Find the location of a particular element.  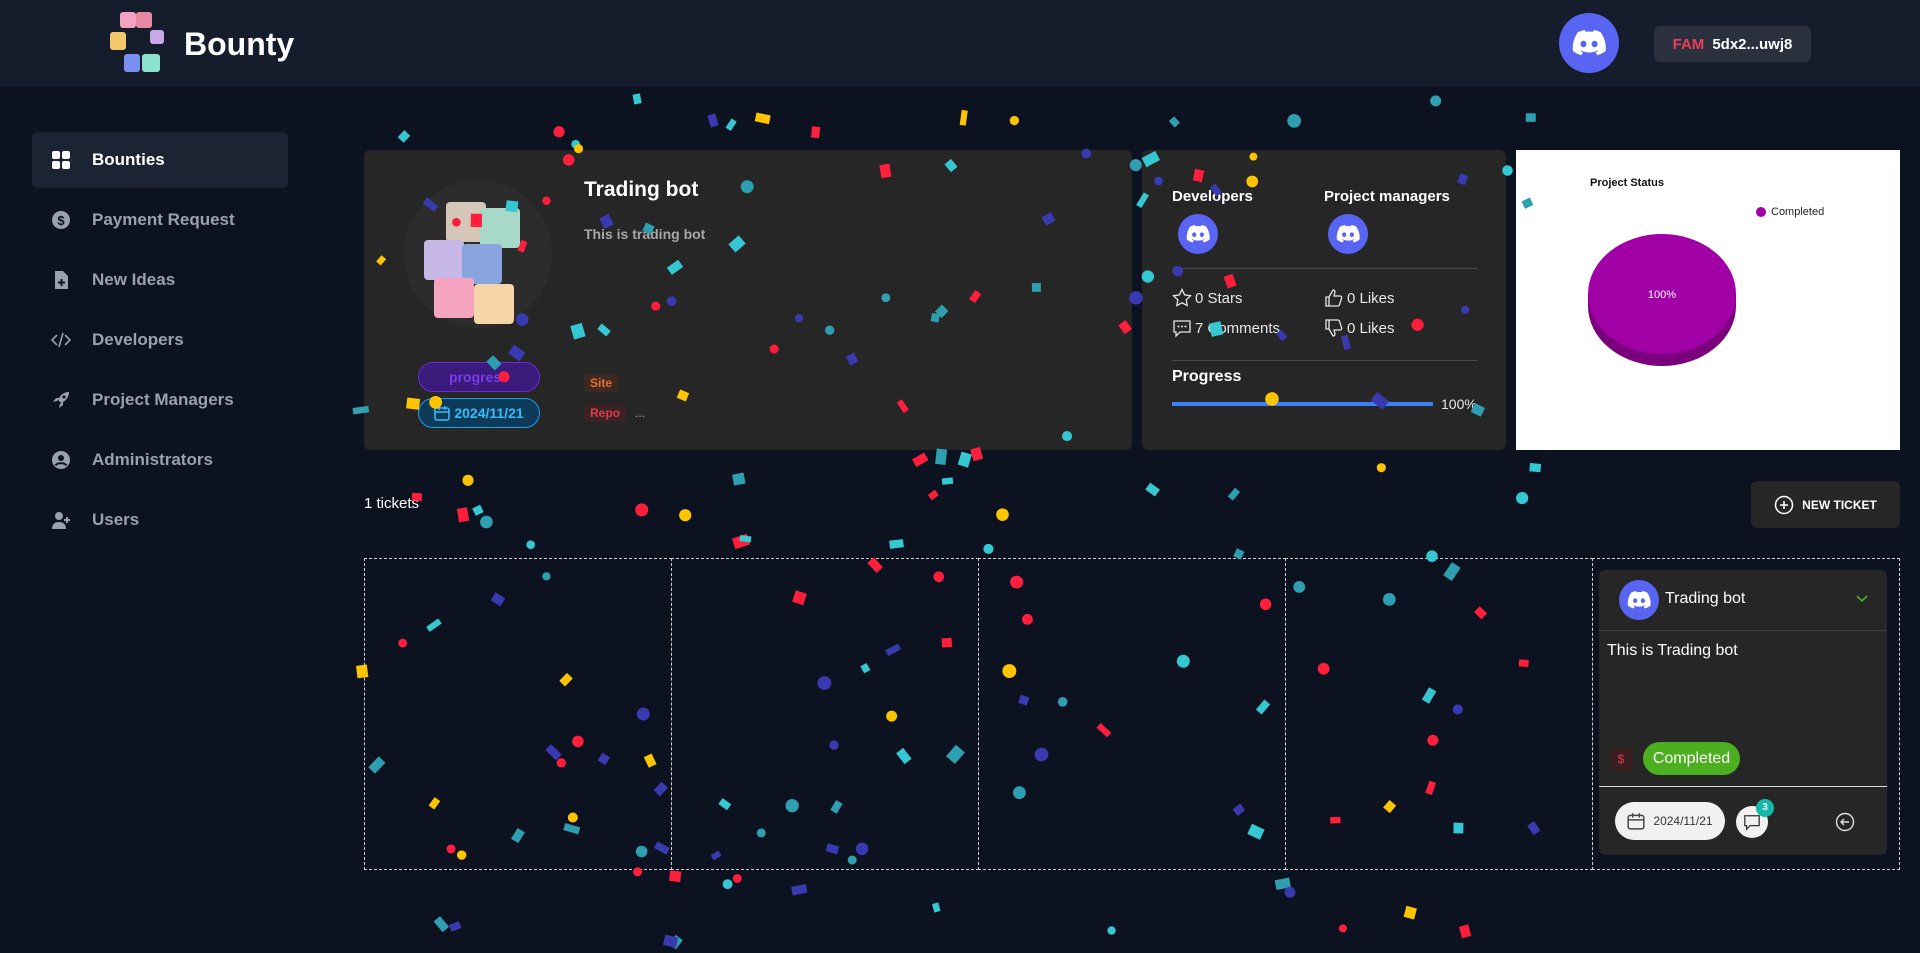

stars-text: 0 Stars is located at coordinates (1219, 298).